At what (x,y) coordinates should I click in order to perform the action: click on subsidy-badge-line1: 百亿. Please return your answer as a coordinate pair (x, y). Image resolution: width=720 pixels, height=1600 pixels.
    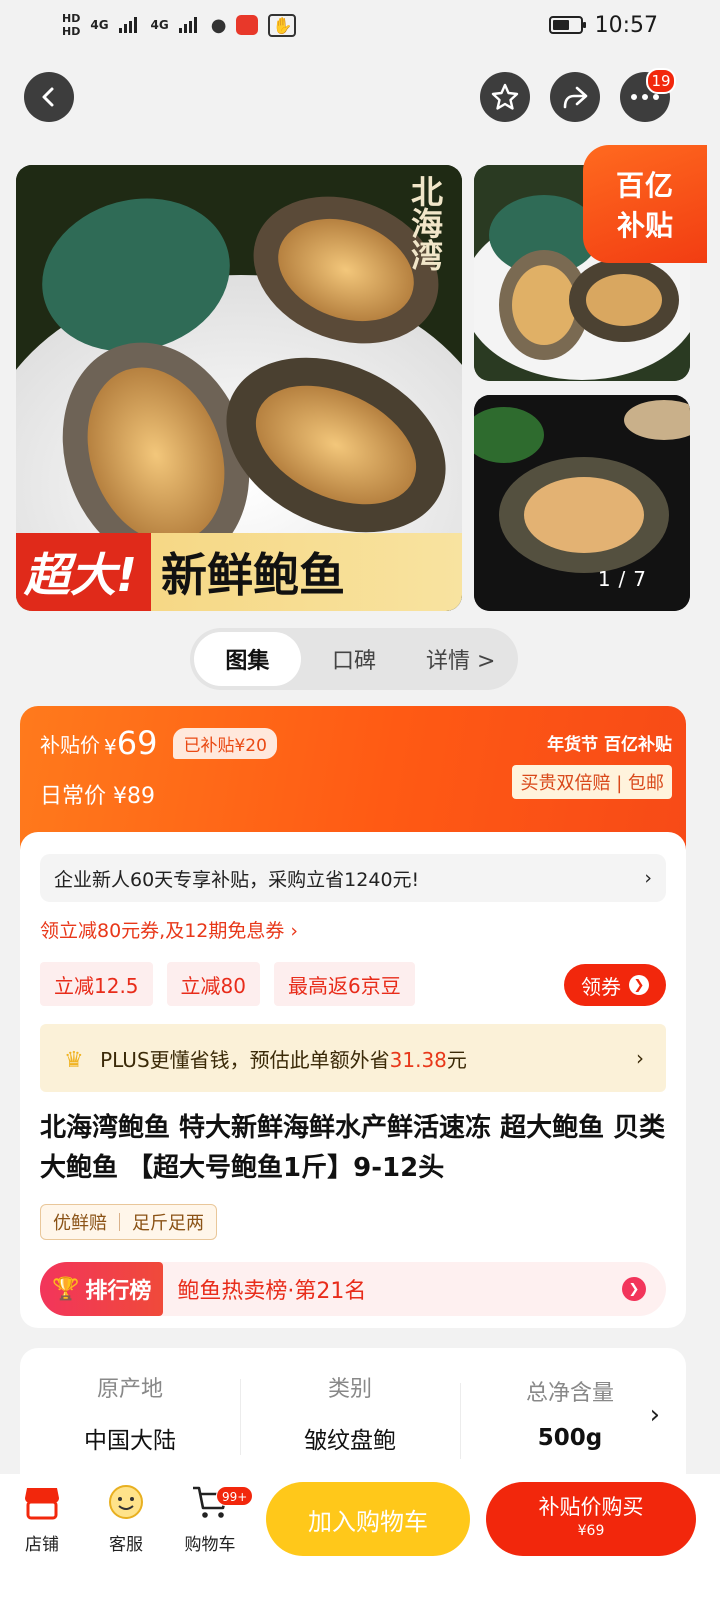
    Looking at the image, I should click on (644, 185).